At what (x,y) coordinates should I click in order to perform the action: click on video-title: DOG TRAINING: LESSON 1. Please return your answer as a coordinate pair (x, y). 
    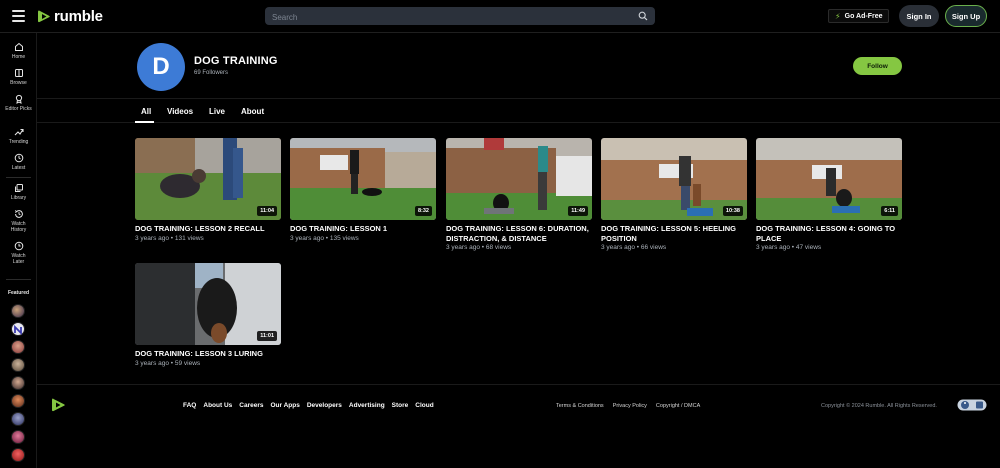
    Looking at the image, I should click on (363, 229).